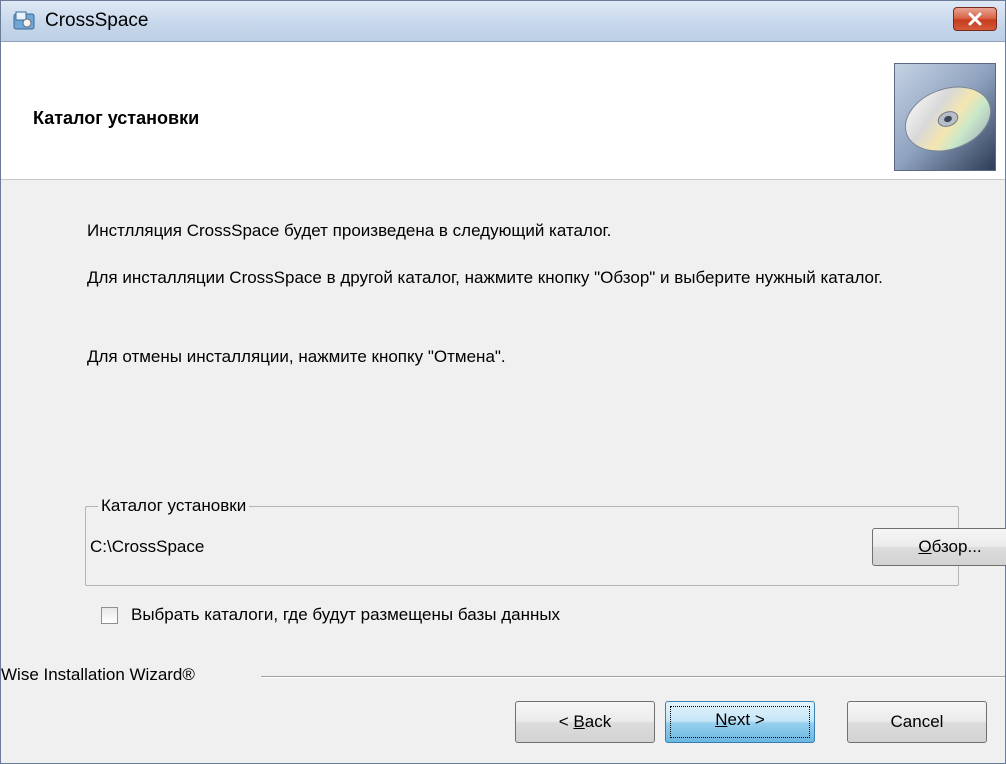 Image resolution: width=1006 pixels, height=764 pixels. What do you see at coordinates (97, 20) in the screenshot?
I see `window-title: CrossSpace` at bounding box center [97, 20].